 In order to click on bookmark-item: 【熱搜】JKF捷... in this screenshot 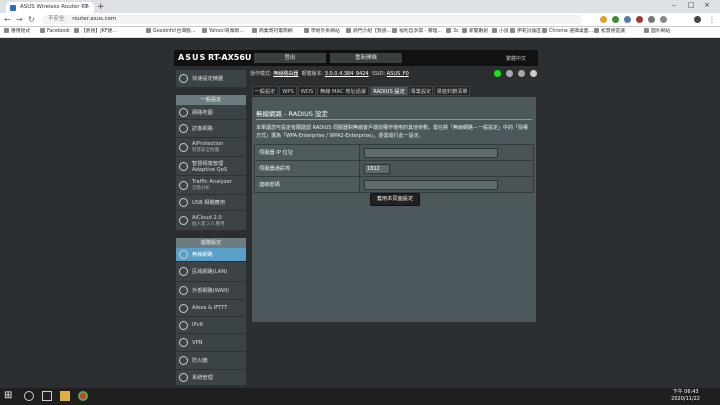, I will do `click(95, 32)`.